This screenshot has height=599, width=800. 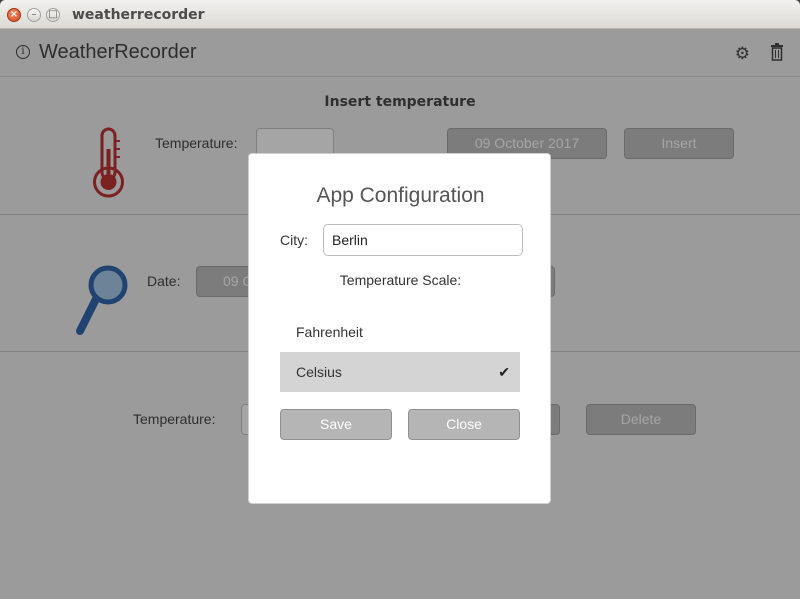 I want to click on scale-option-fahrenheit: Fahrenheit, so click(x=400, y=332).